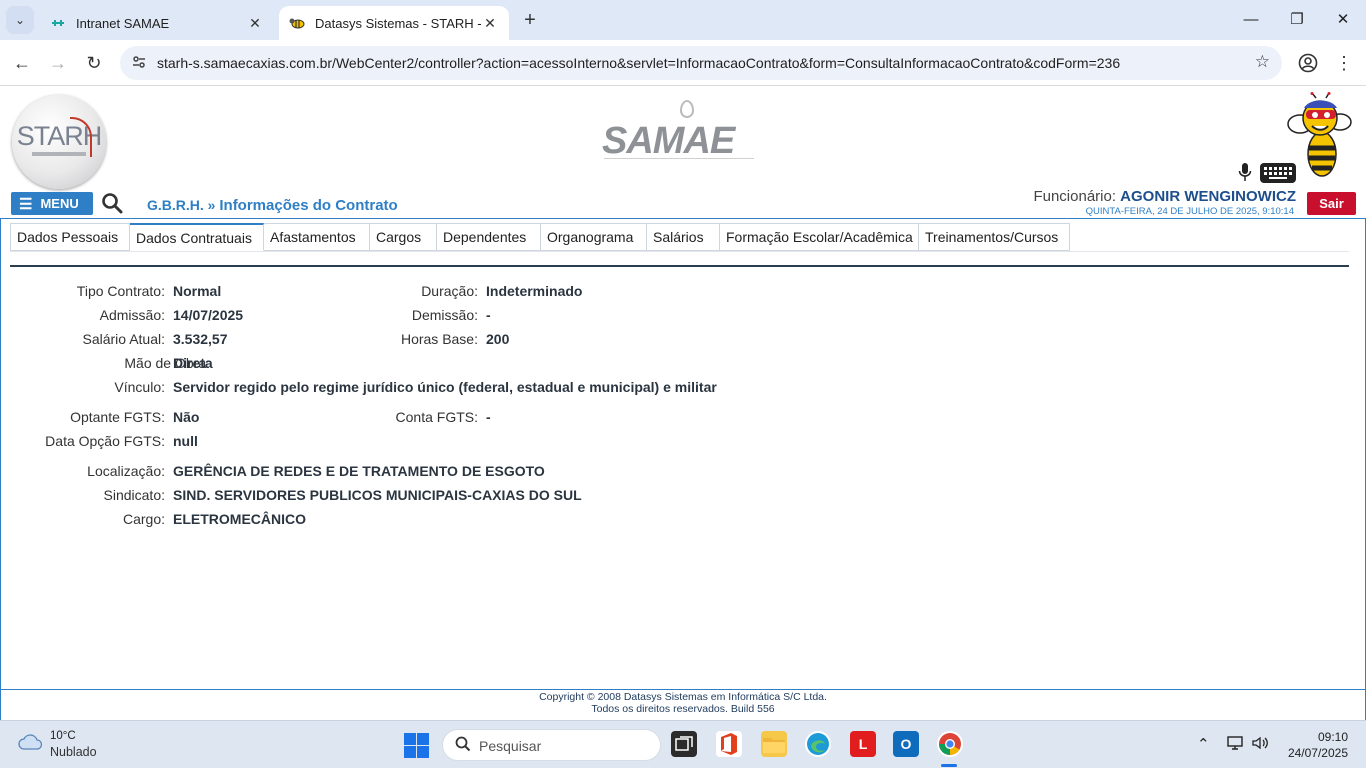 Image resolution: width=1366 pixels, height=768 pixels. Describe the element at coordinates (1208, 196) in the screenshot. I see `employee-name: AGONIR WENGINOWICZ` at that location.